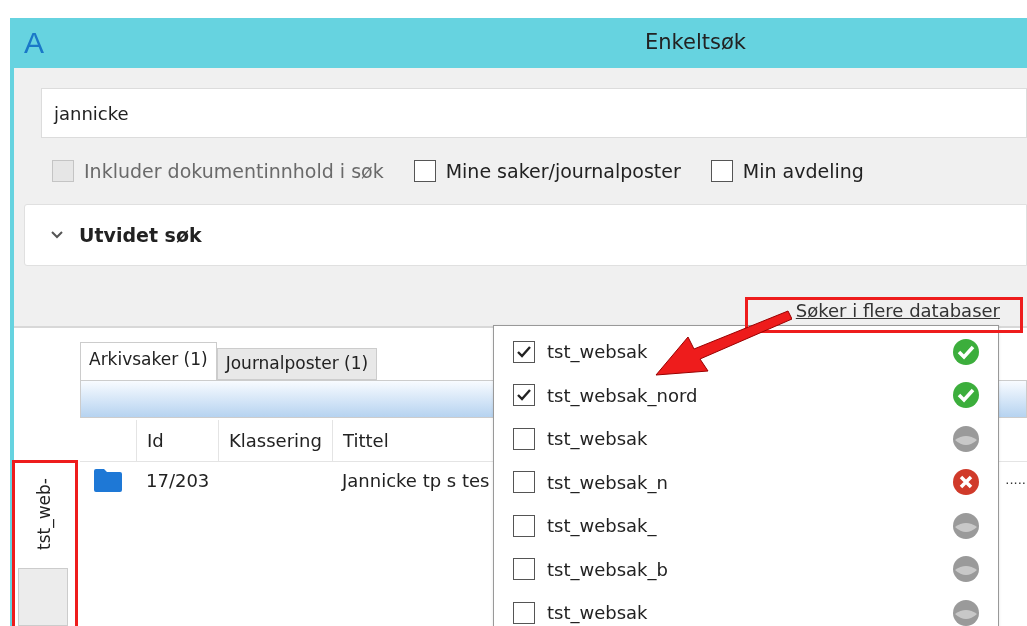 The image size is (1027, 626). Describe the element at coordinates (746, 569) in the screenshot. I see `database-item: tst_websak_b` at that location.